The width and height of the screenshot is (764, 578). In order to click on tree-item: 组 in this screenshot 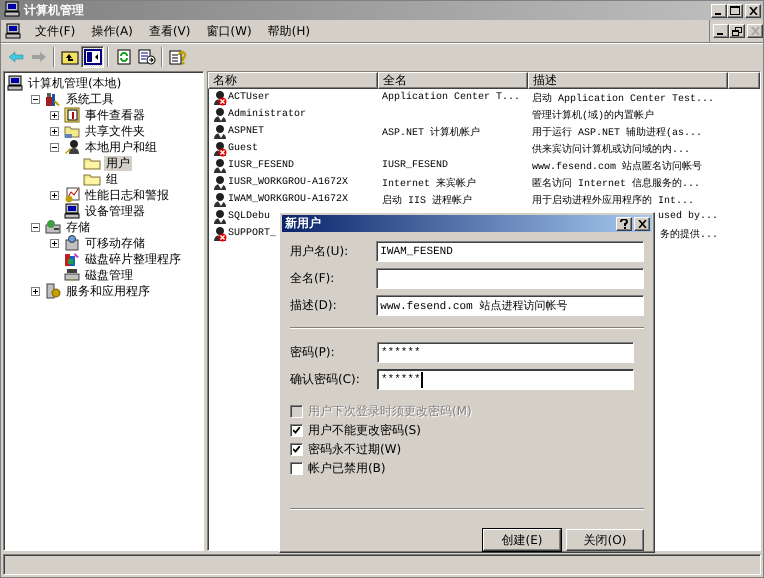, I will do `click(112, 179)`.